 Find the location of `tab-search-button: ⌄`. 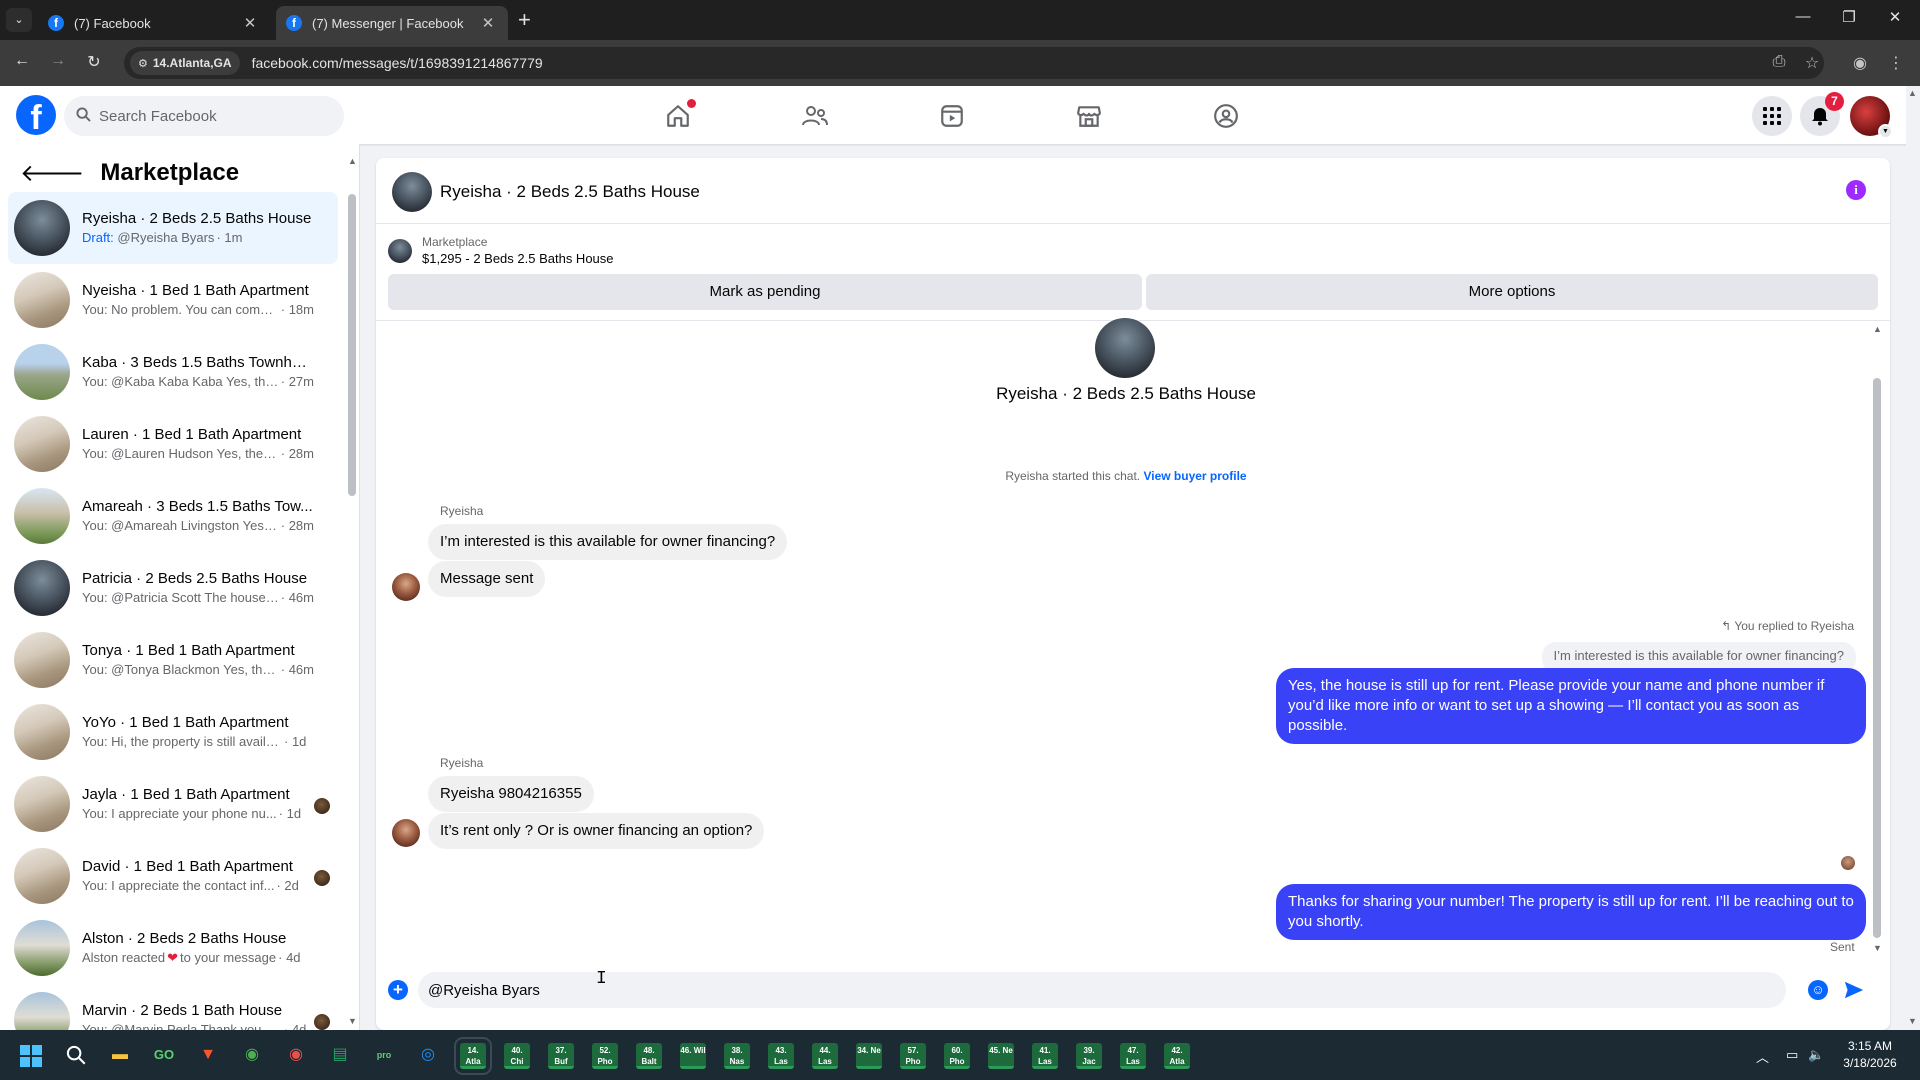

tab-search-button: ⌄ is located at coordinates (19, 20).